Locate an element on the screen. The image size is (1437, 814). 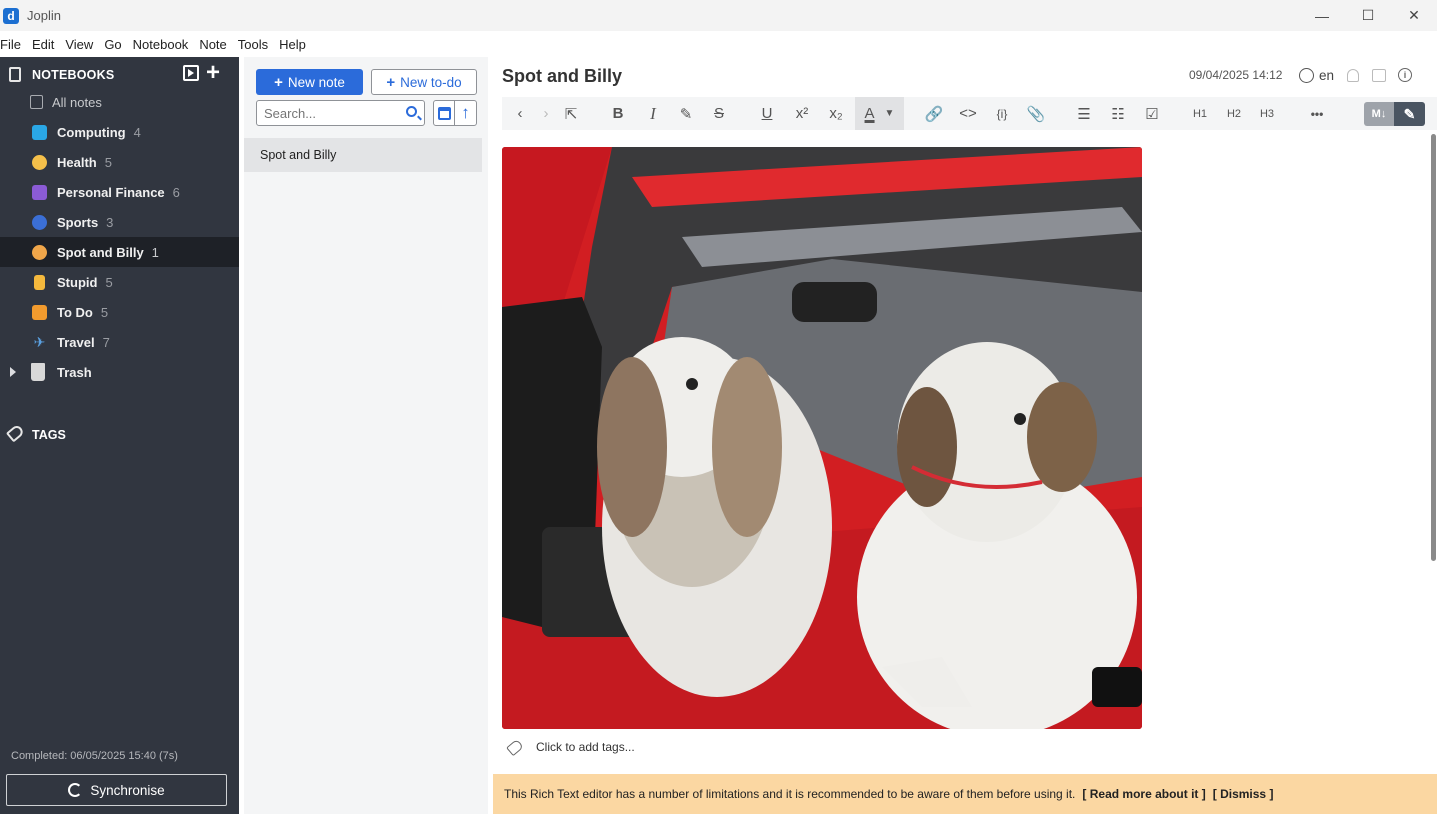
language-selector: en is located at coordinates (1326, 75).